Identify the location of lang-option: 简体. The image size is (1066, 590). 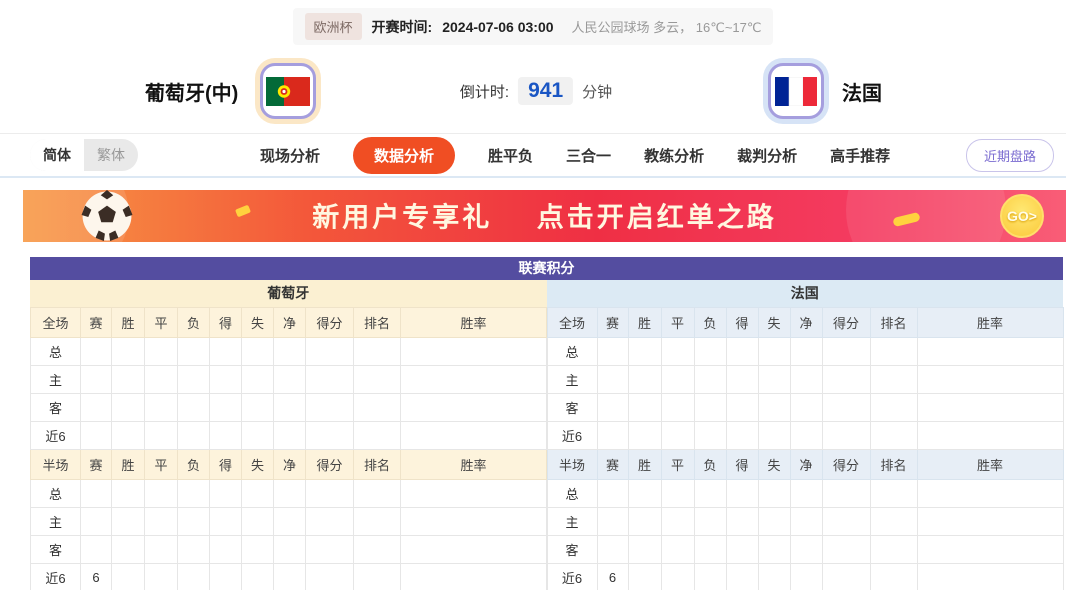
(57, 155).